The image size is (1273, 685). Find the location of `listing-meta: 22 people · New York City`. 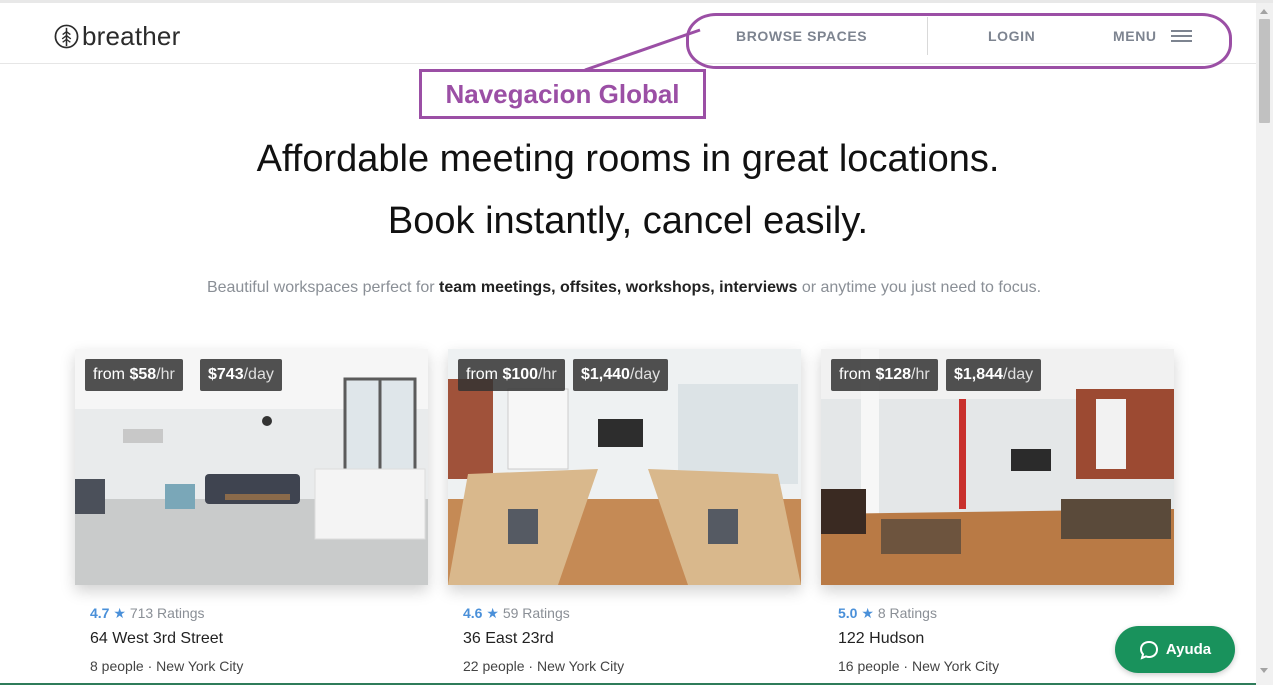

listing-meta: 22 people · New York City is located at coordinates (543, 666).